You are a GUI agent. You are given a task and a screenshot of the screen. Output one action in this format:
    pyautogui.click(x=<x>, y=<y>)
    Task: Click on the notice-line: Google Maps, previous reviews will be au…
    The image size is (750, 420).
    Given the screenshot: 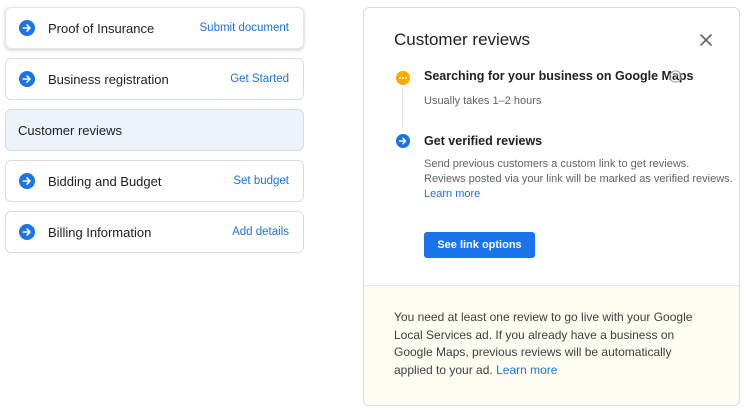 What is the action you would take?
    pyautogui.click(x=533, y=352)
    